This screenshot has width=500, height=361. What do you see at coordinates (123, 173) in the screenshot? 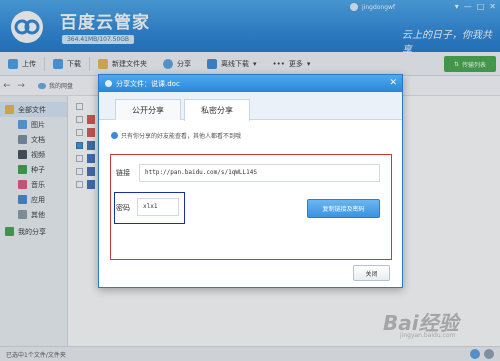
I see `link-label: 链接` at bounding box center [123, 173].